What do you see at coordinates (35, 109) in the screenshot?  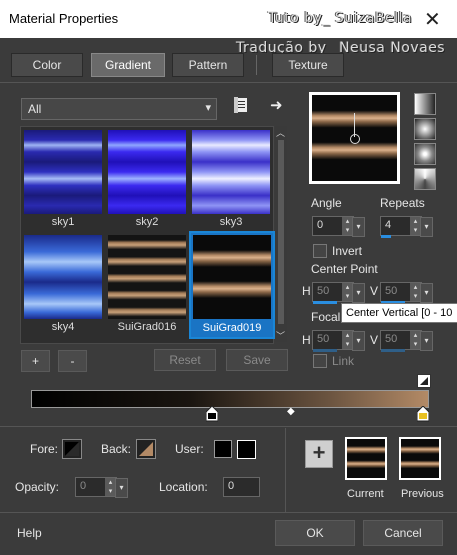 I see `category-select-value: All` at bounding box center [35, 109].